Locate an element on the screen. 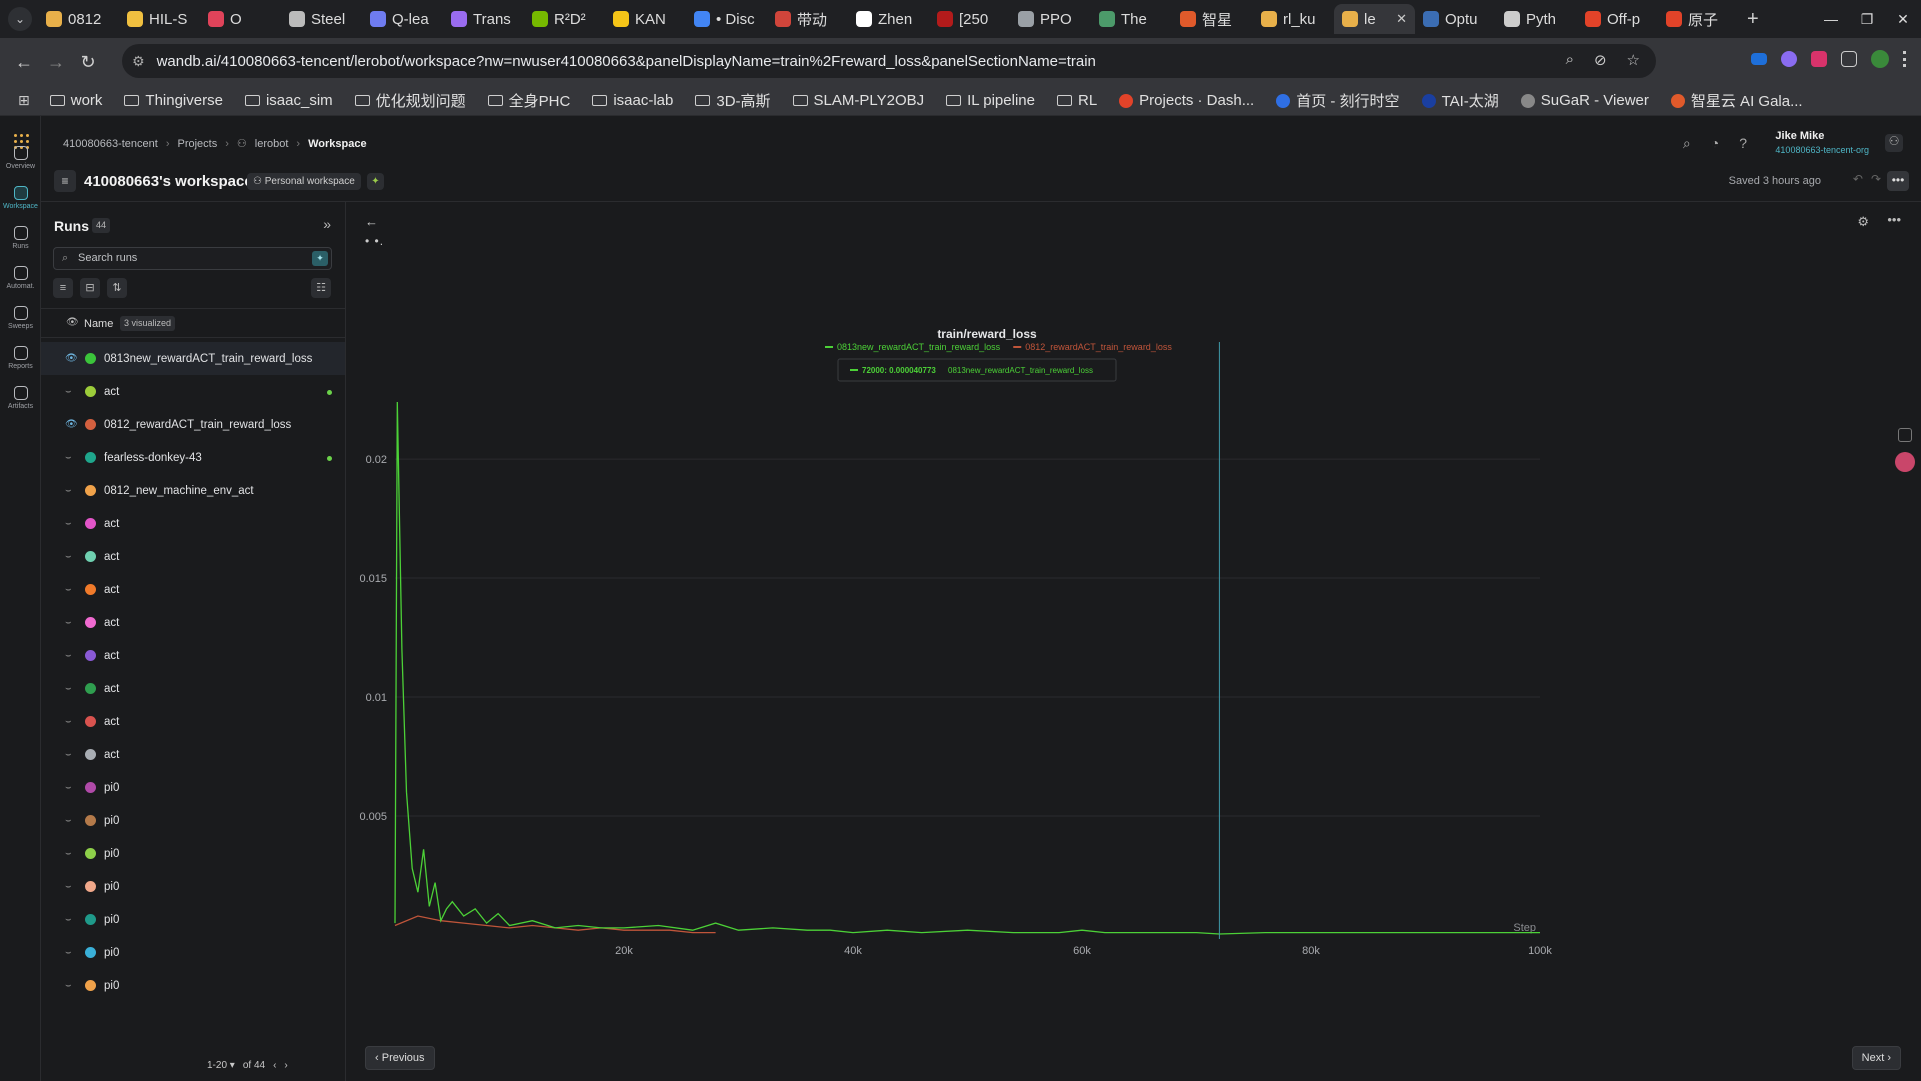  browser-tab: HIL-S is located at coordinates (159, 19).